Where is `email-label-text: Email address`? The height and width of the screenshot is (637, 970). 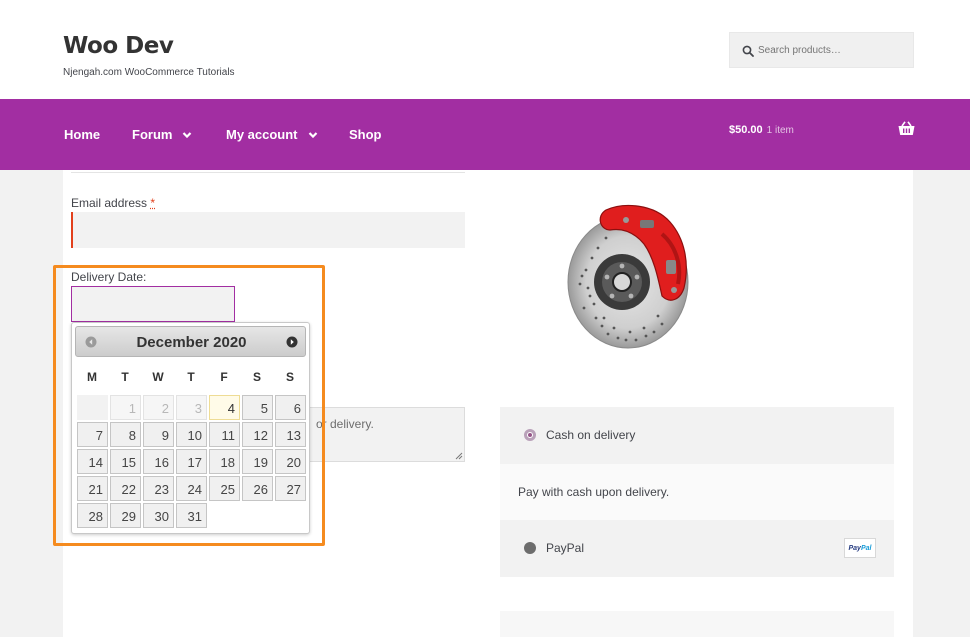 email-label-text: Email address is located at coordinates (109, 203).